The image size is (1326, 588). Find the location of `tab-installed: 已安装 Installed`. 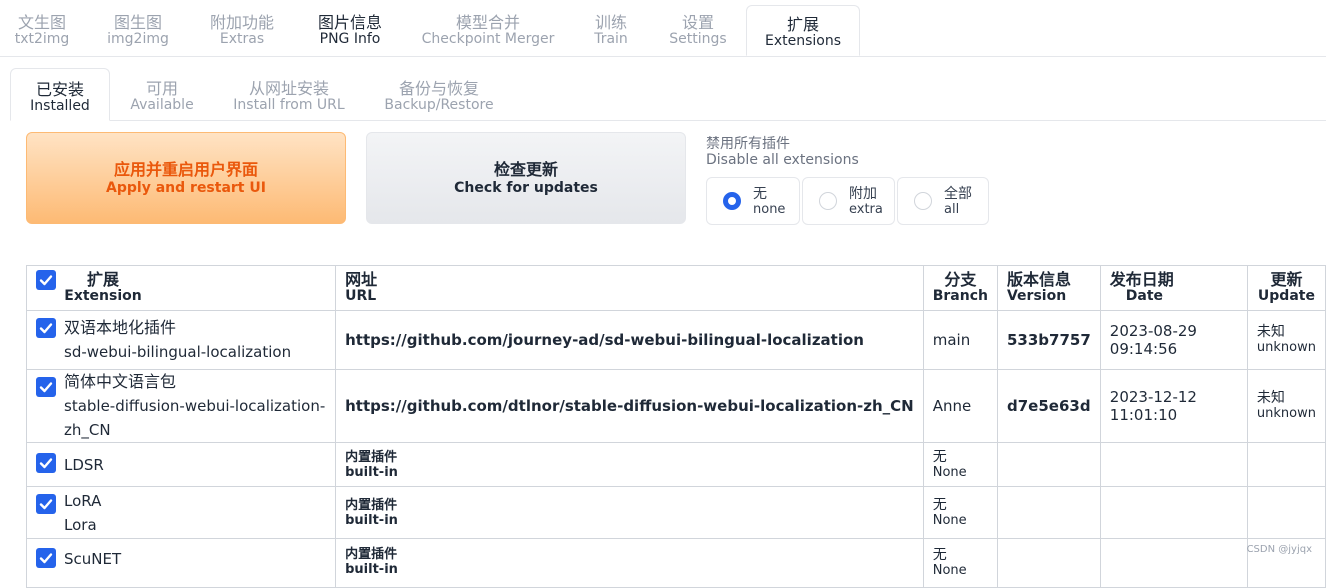

tab-installed: 已安装 Installed is located at coordinates (60, 94).